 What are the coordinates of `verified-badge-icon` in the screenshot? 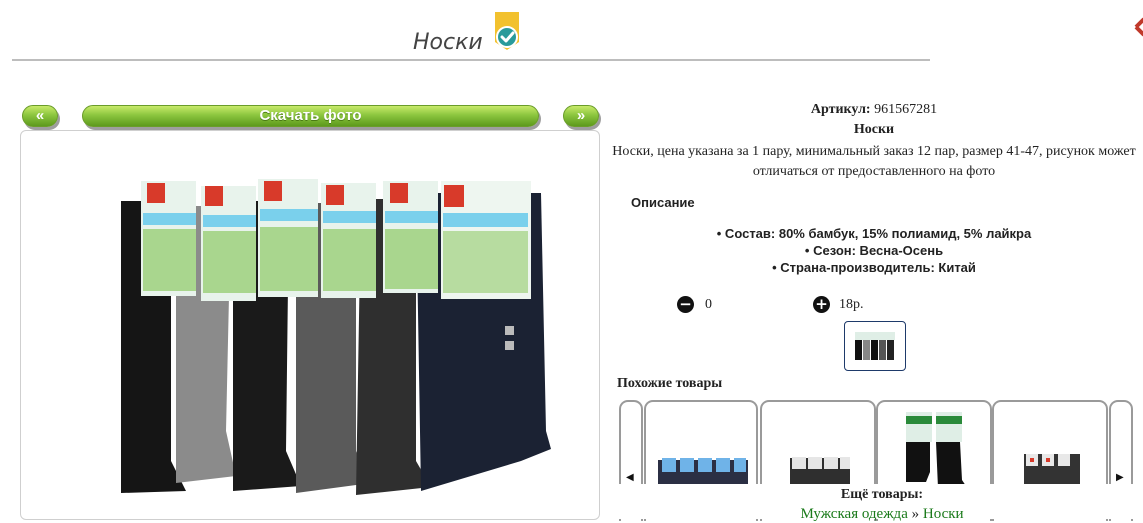 It's located at (507, 31).